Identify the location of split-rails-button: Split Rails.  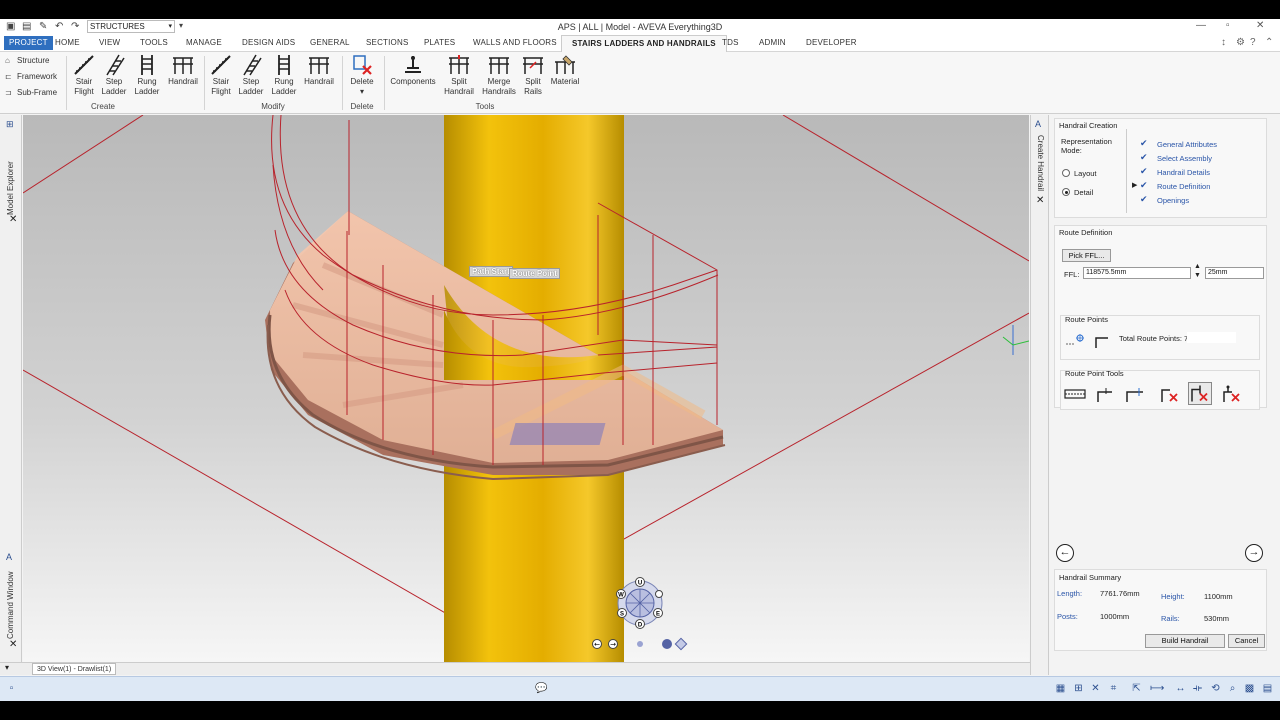
(533, 75).